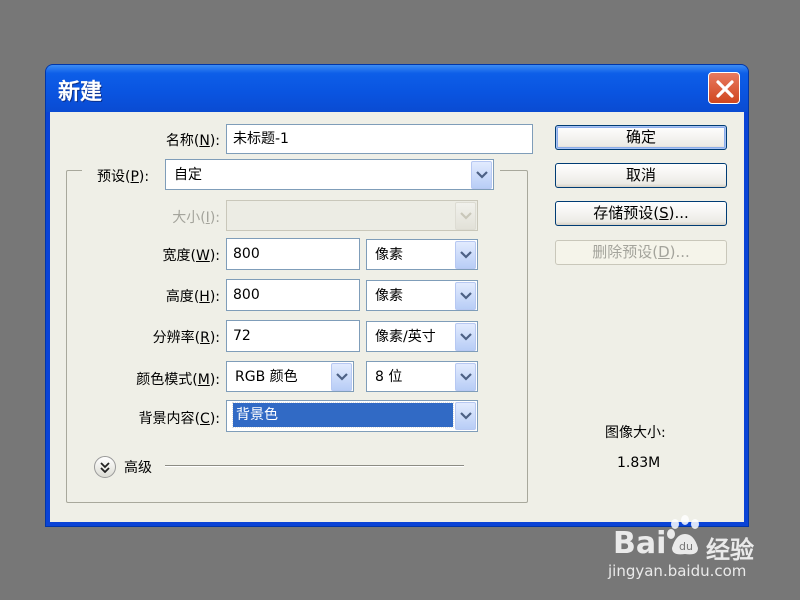 The height and width of the screenshot is (600, 800). What do you see at coordinates (290, 376) in the screenshot?
I see `color-mode-select: RGB 颜色` at bounding box center [290, 376].